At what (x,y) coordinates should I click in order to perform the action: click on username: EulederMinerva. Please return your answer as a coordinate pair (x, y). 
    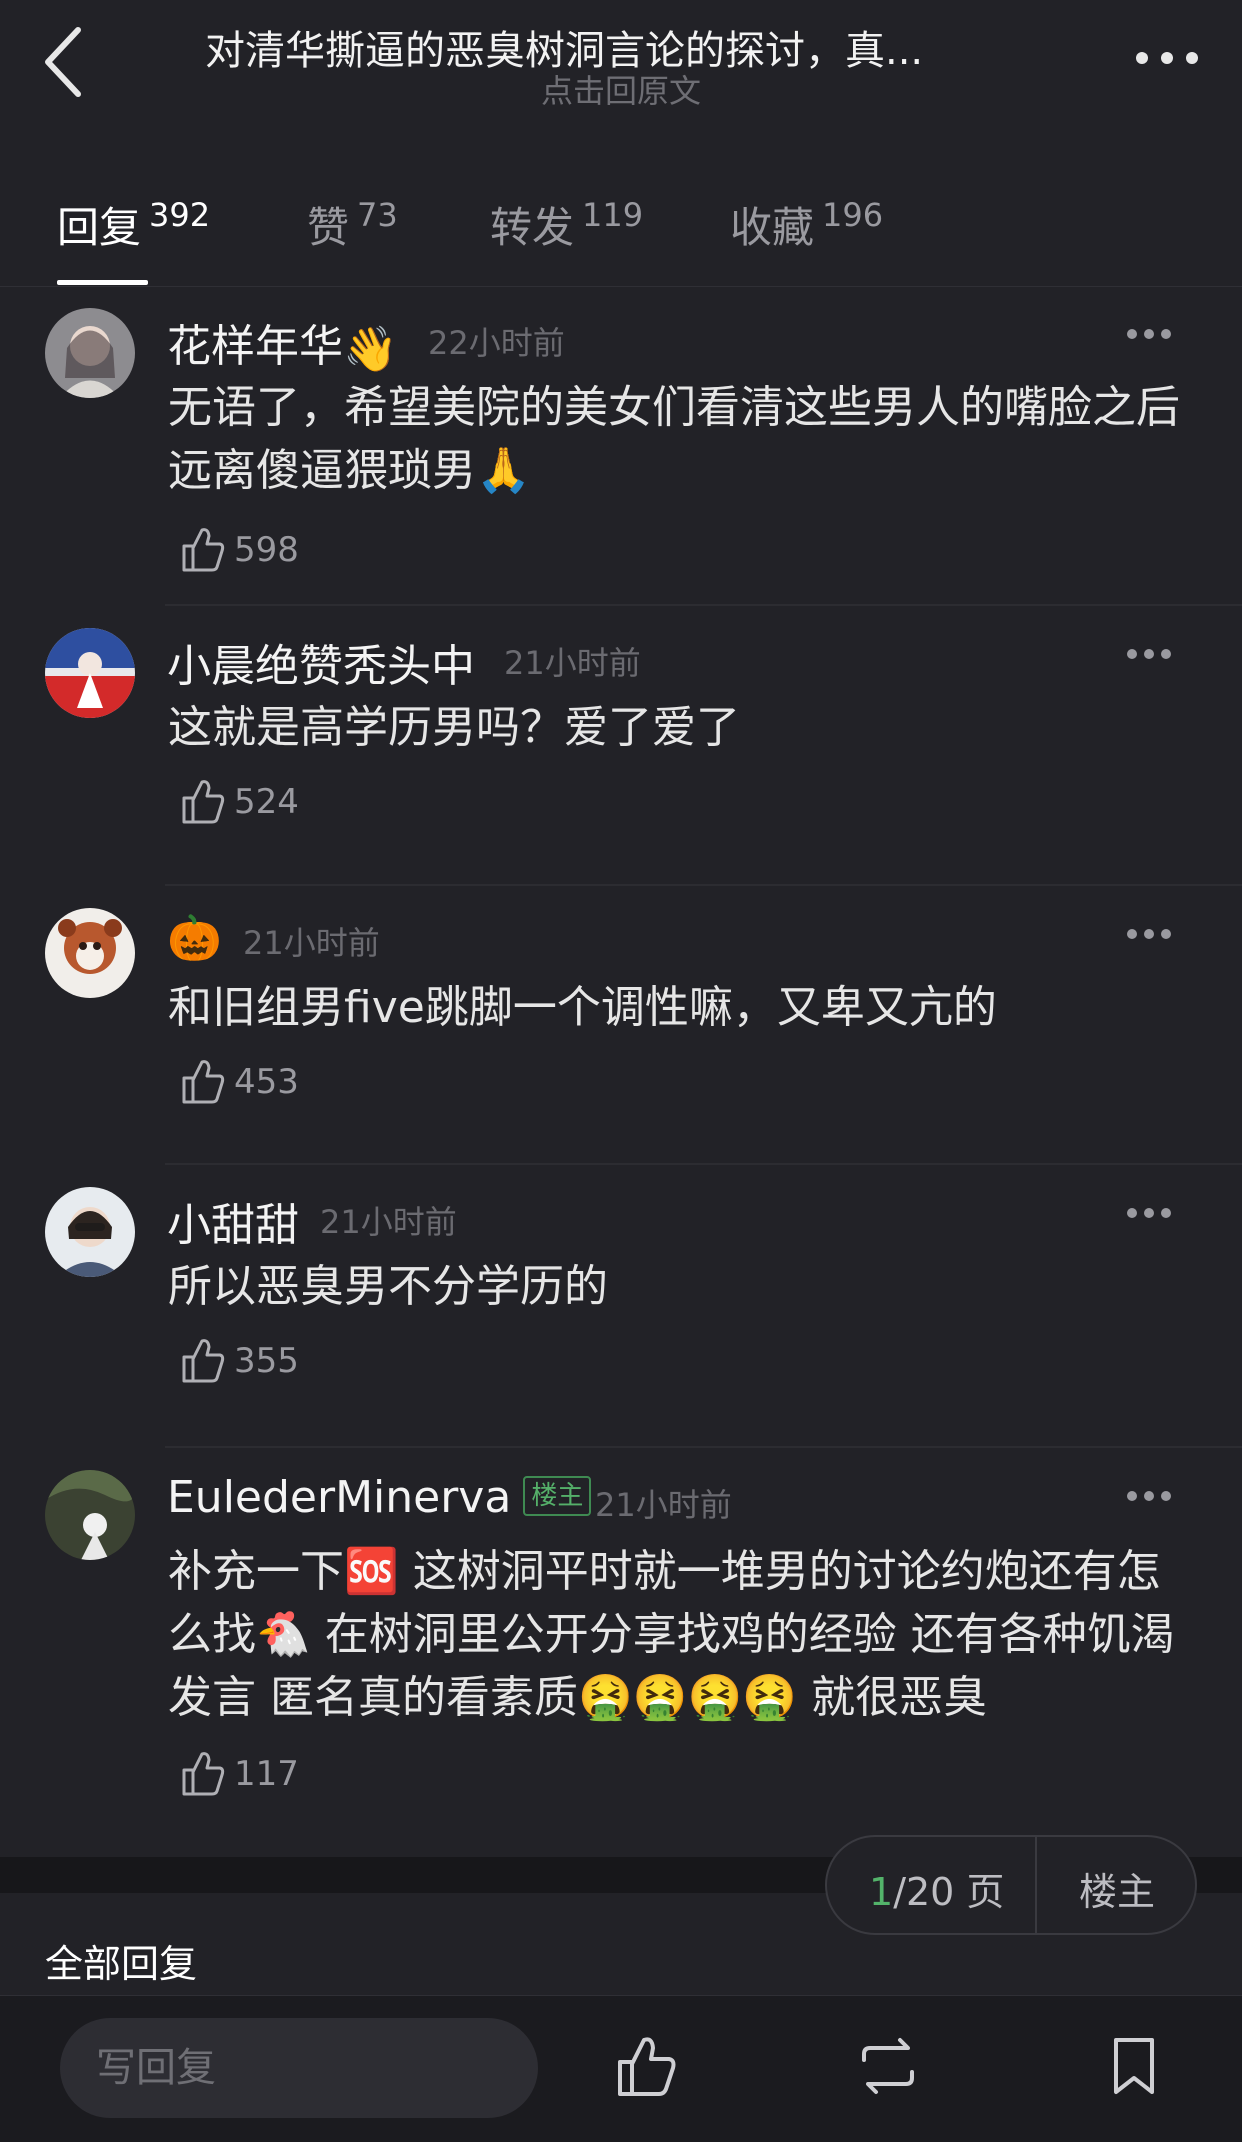
    Looking at the image, I should click on (339, 1497).